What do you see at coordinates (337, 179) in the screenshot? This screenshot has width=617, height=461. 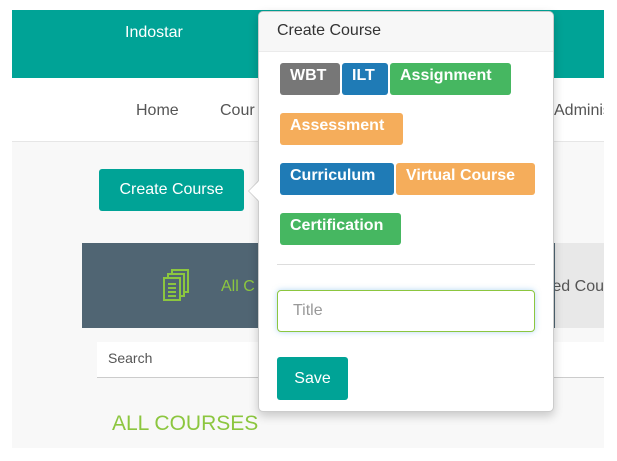 I see `course-type-curriculum: Curriculum` at bounding box center [337, 179].